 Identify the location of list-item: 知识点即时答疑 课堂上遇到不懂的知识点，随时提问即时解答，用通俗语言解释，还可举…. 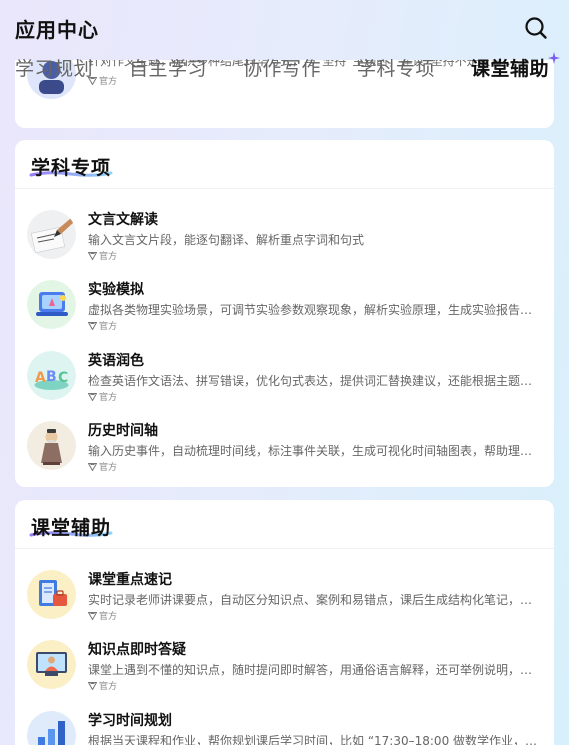
(284, 668).